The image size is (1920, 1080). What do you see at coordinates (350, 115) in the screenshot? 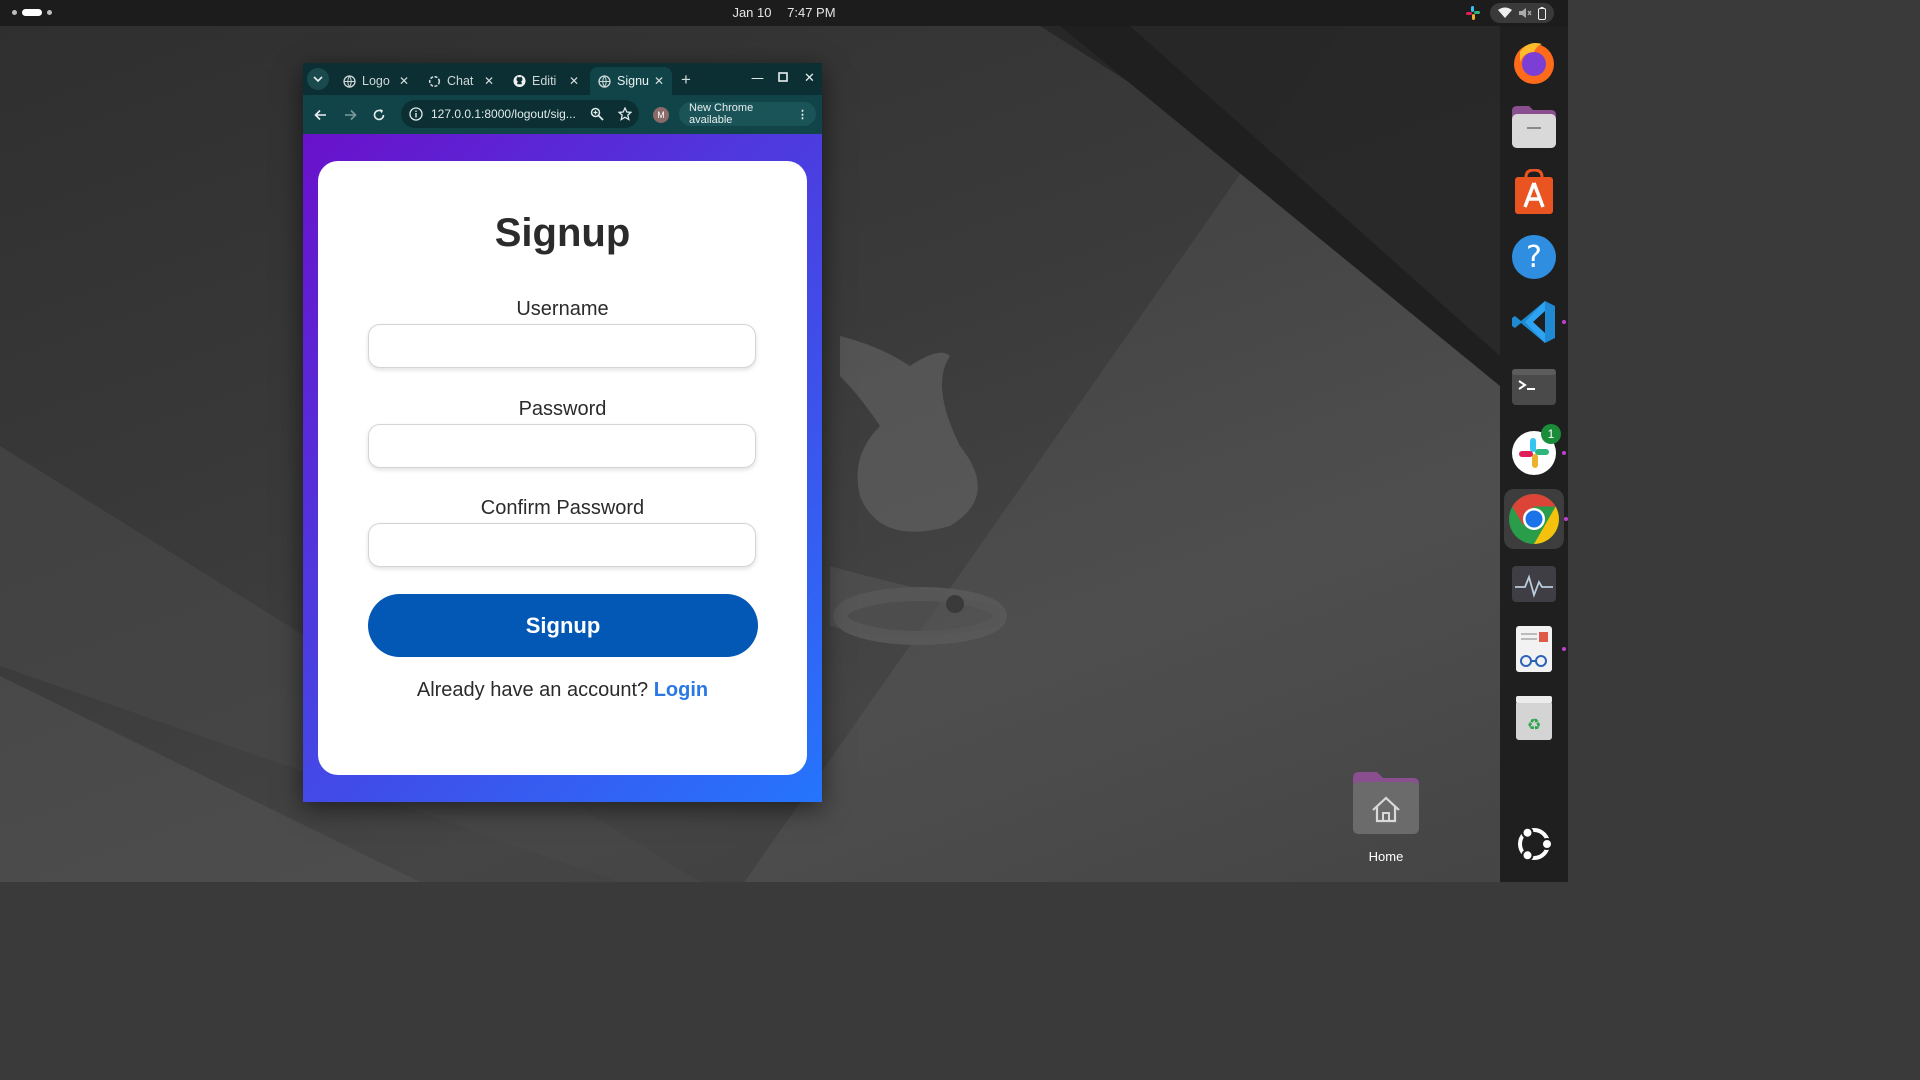
I see `forward-arrow-icon` at bounding box center [350, 115].